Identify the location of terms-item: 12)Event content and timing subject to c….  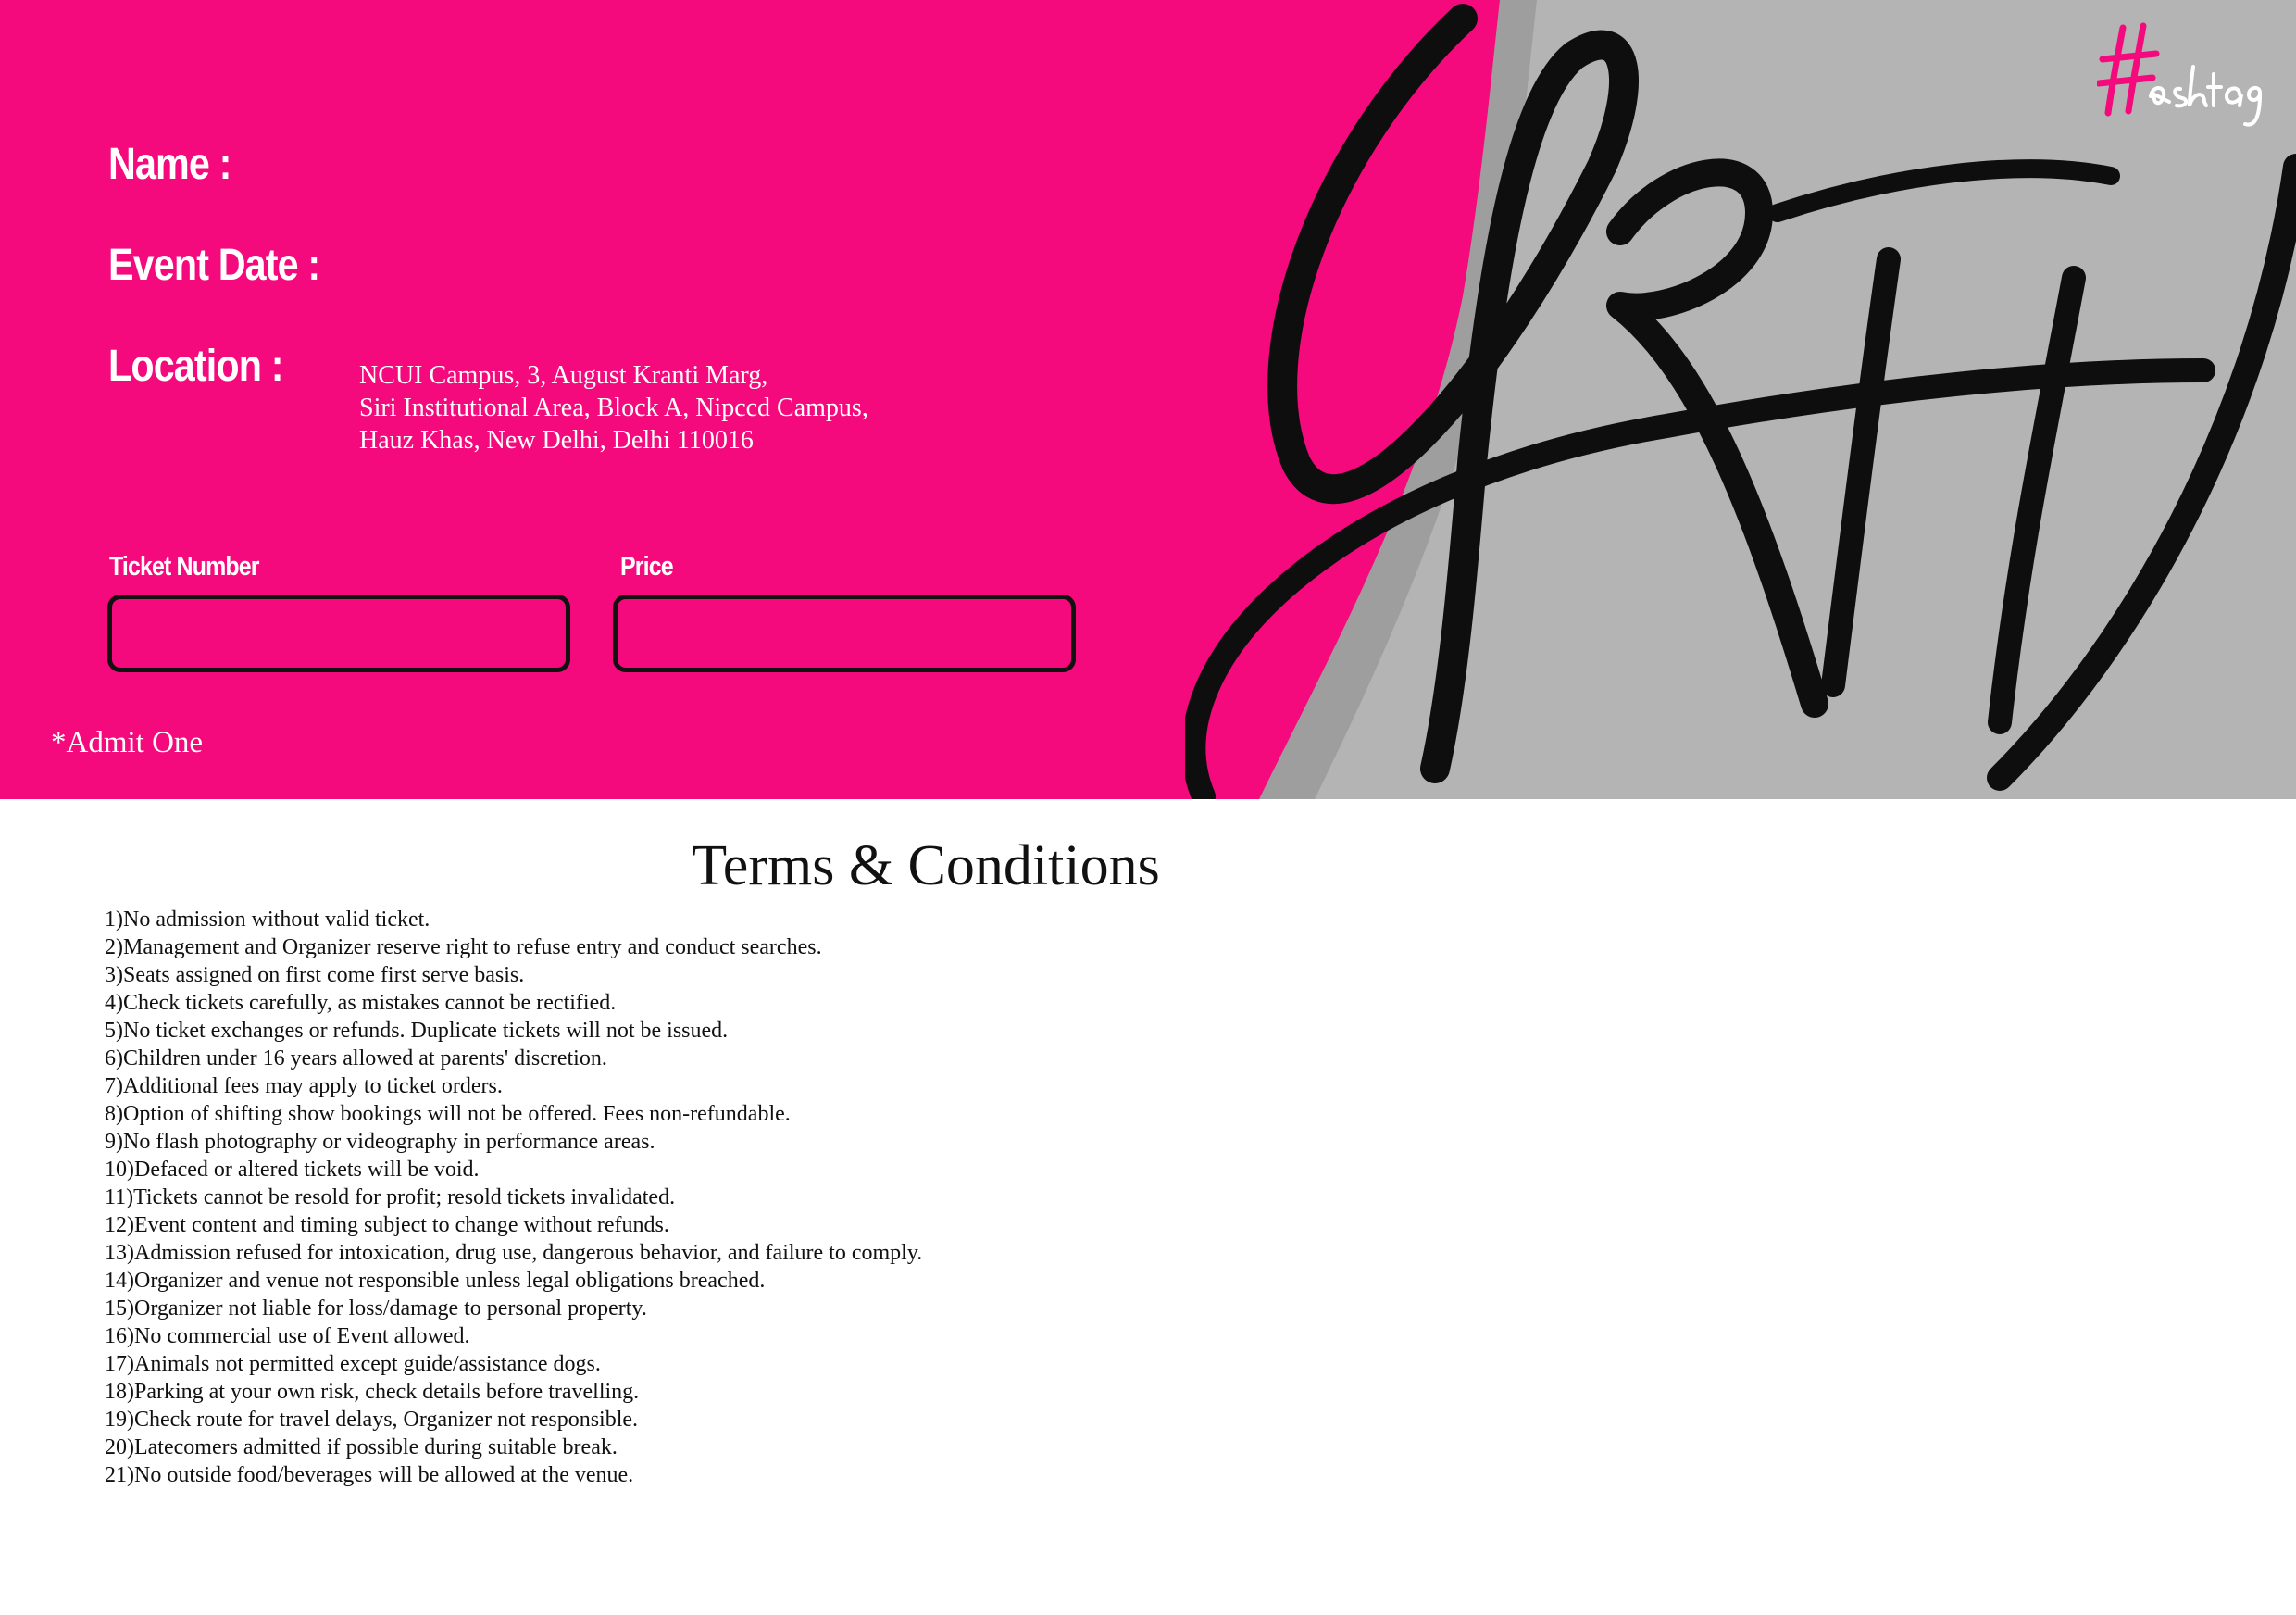
(387, 1225).